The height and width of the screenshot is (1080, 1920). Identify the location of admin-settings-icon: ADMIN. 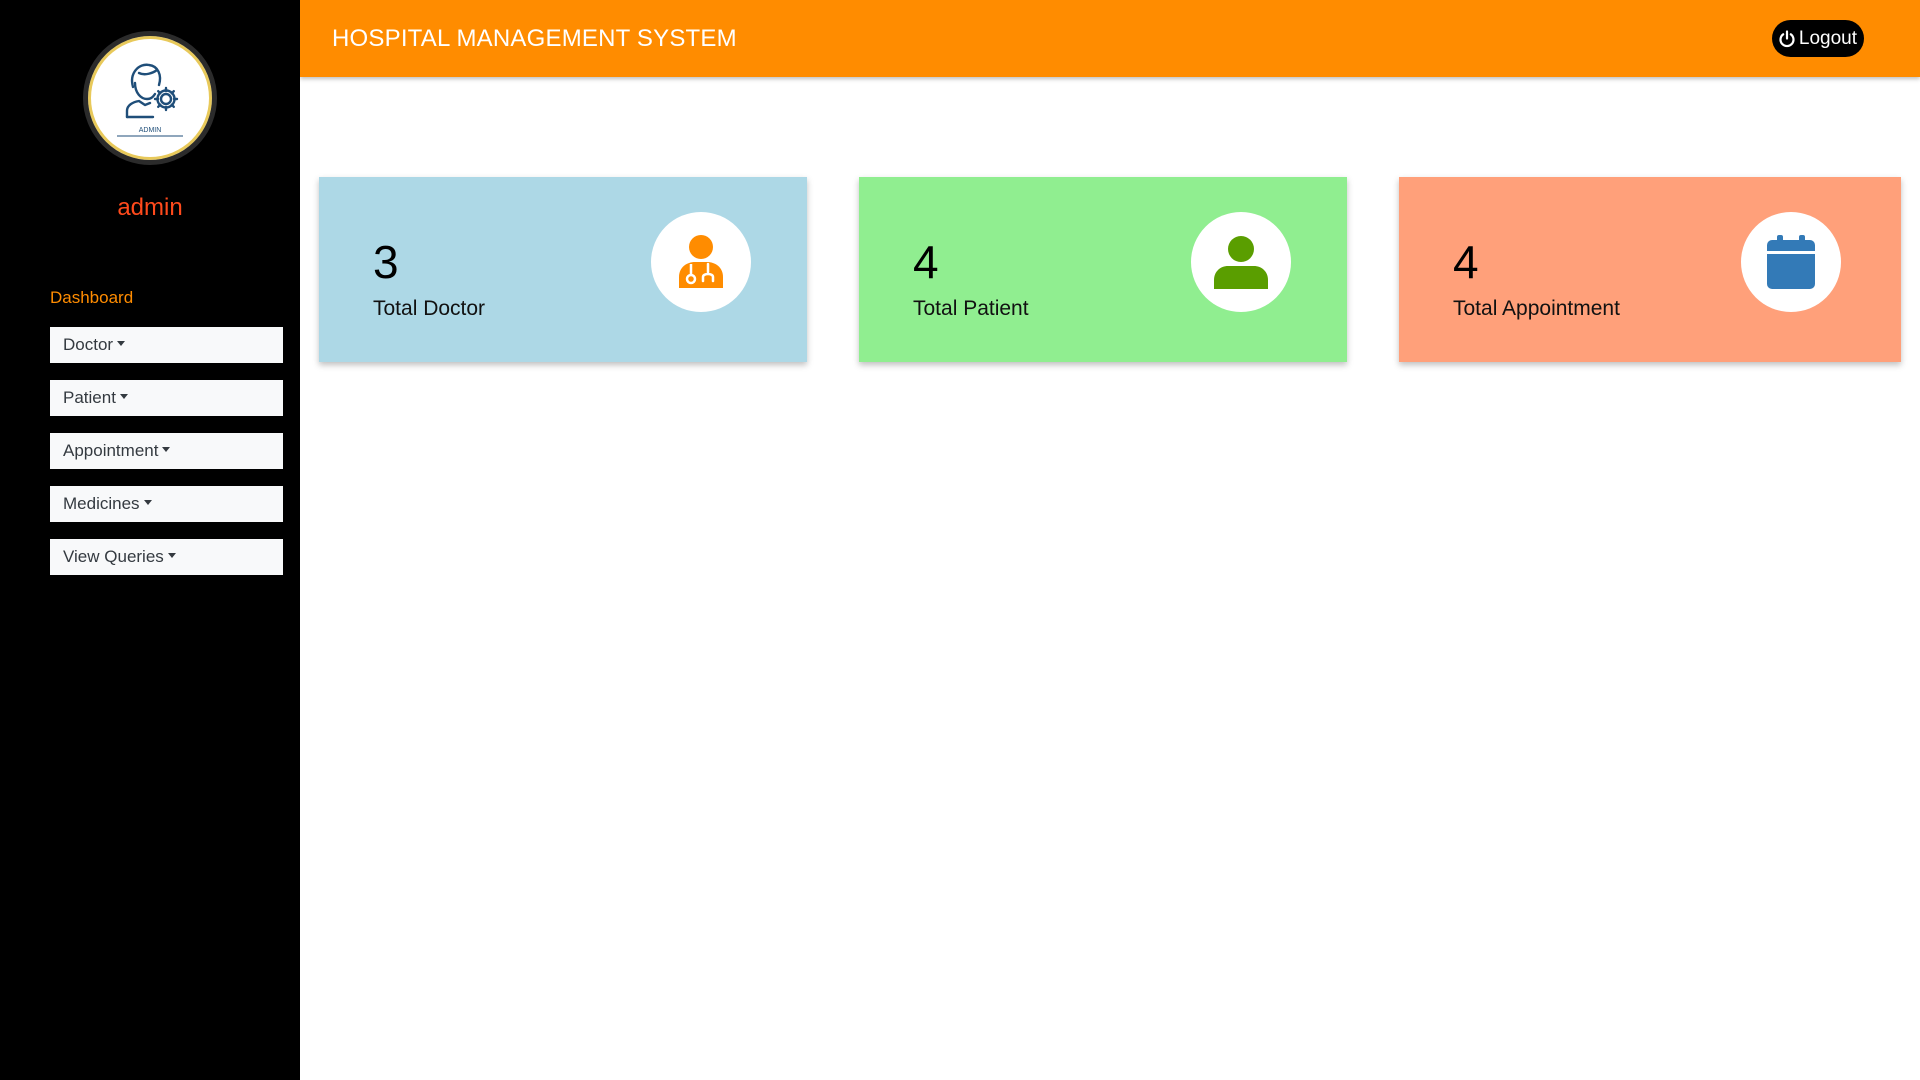
(150, 100).